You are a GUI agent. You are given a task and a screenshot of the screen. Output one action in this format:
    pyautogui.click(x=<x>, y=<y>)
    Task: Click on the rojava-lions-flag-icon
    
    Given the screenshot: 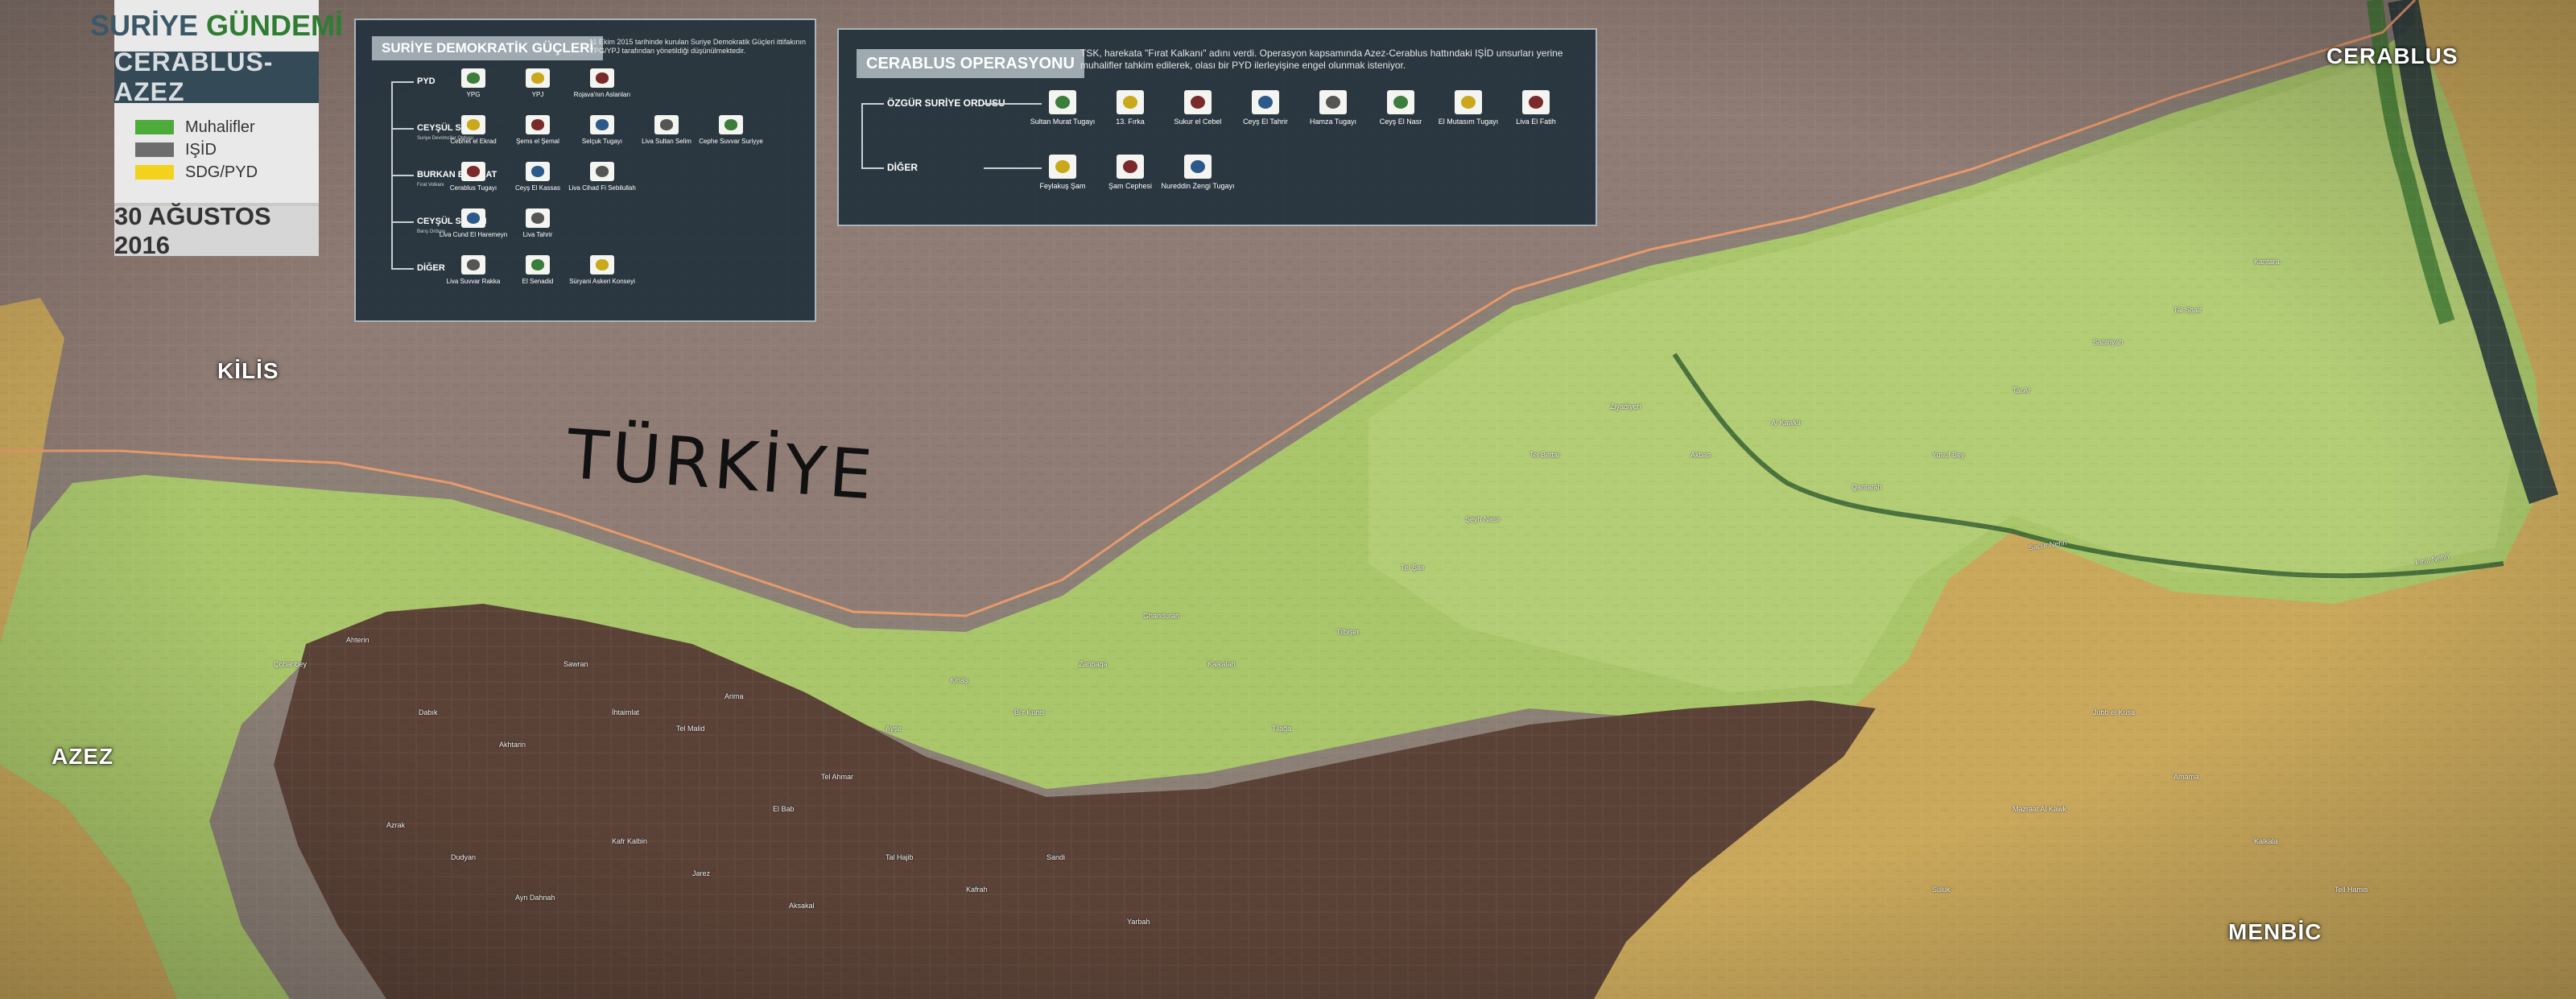 What is the action you would take?
    pyautogui.click(x=602, y=78)
    